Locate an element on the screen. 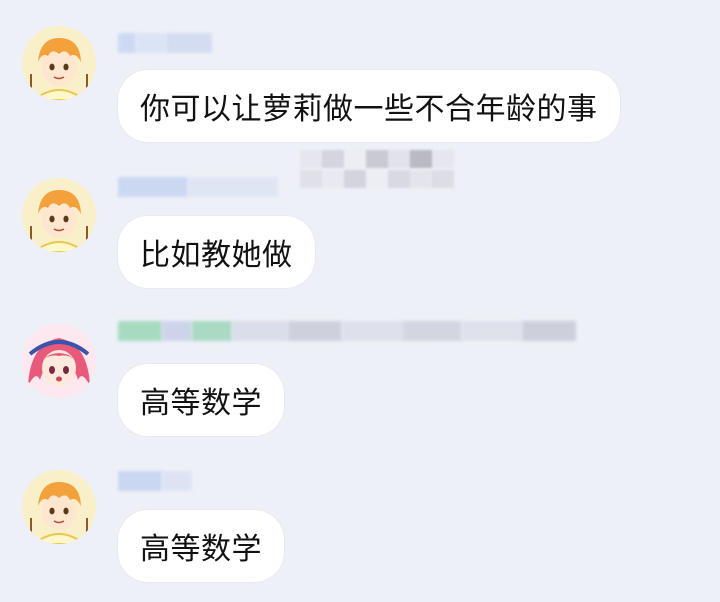  message-bubble: 比如教她做 is located at coordinates (216, 252).